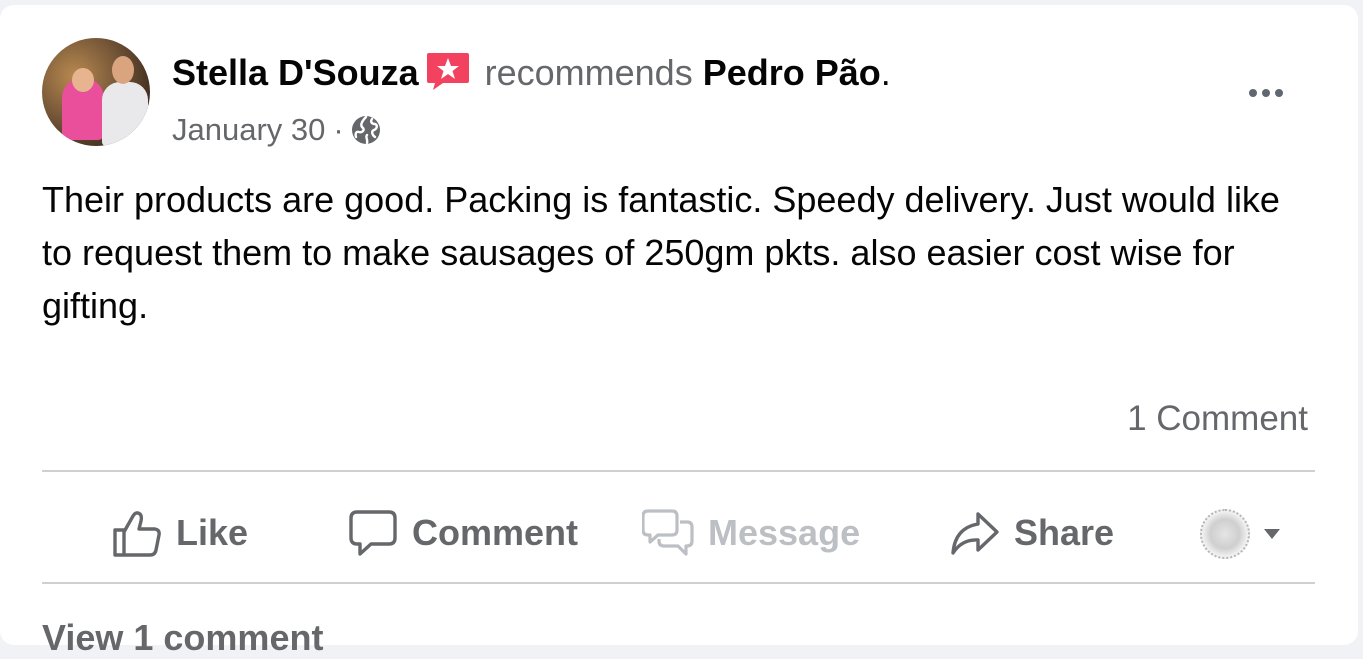  Describe the element at coordinates (885, 72) in the screenshot. I see `header-period: .` at that location.